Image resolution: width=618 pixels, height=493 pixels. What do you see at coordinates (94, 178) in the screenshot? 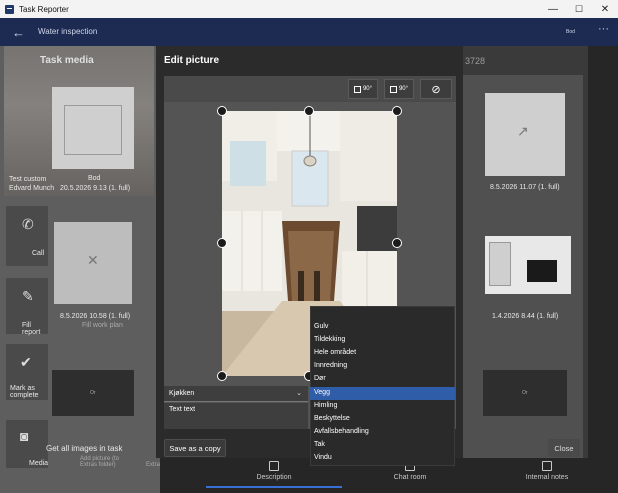
I see `media-tile-caption: Bod` at bounding box center [94, 178].